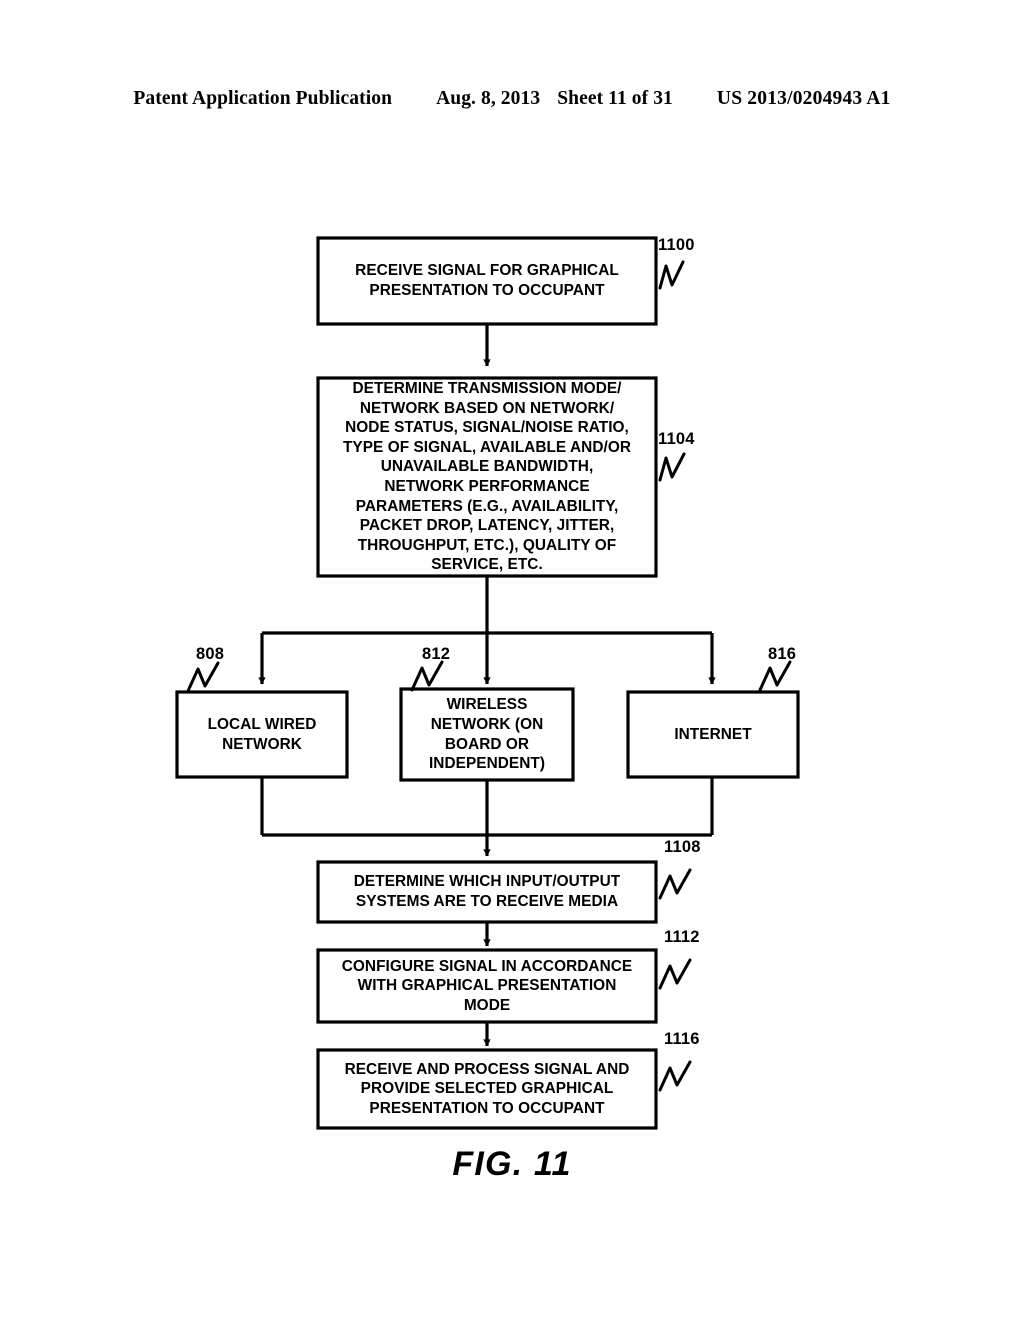  Describe the element at coordinates (487, 467) in the screenshot. I see `text-line: UNAVAILABLE BANDWIDTH,` at that location.